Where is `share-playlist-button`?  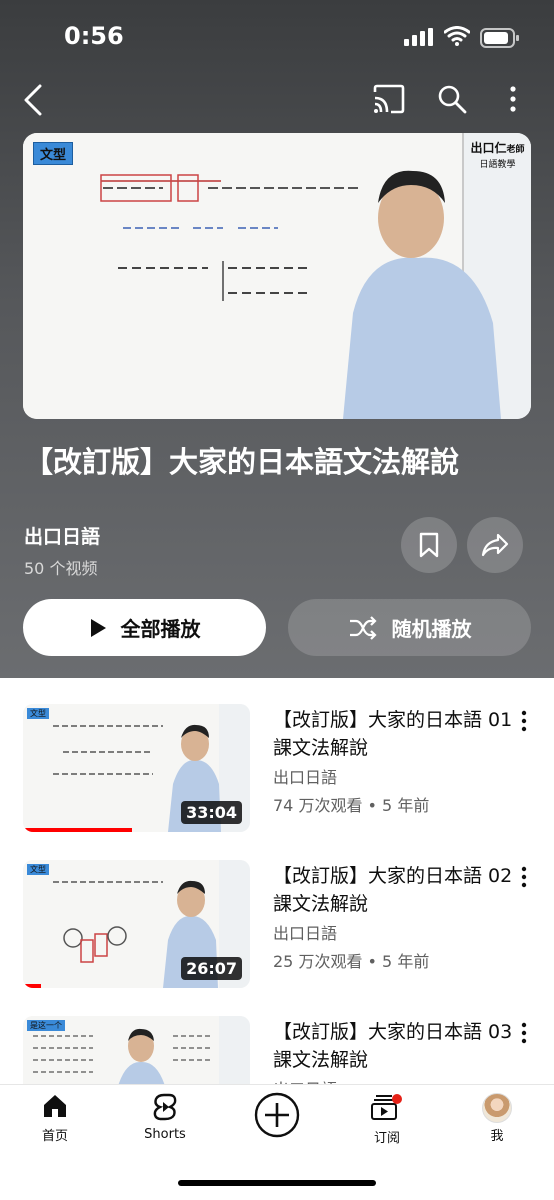
share-playlist-button is located at coordinates (495, 545).